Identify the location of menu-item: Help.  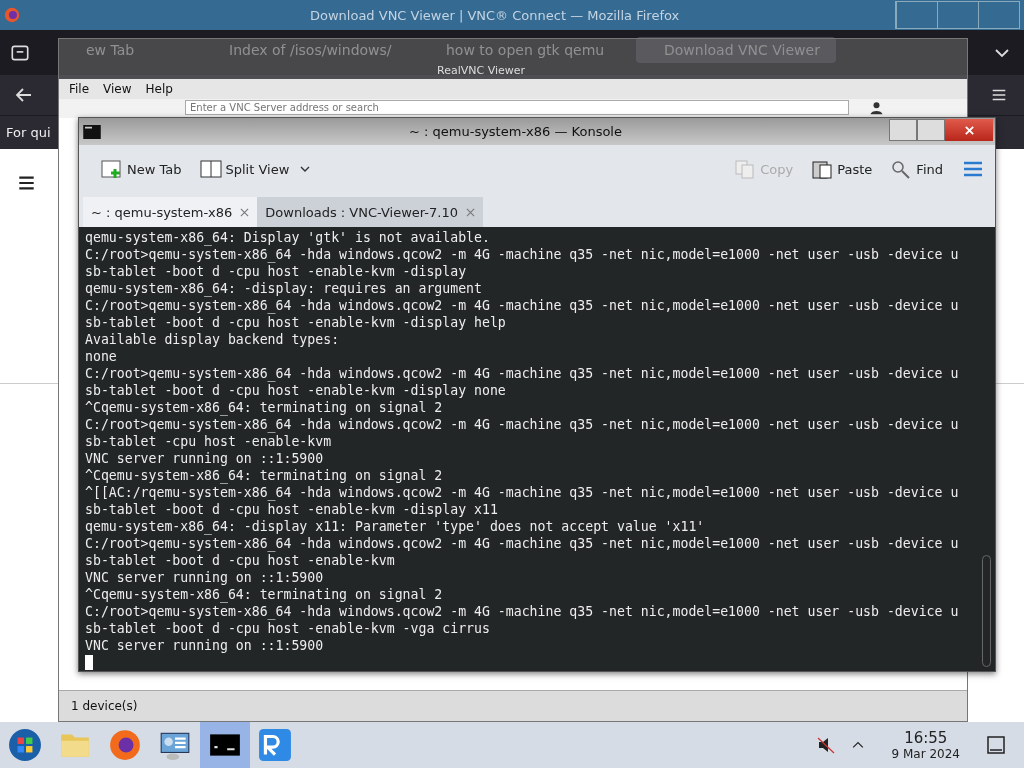
(159, 89).